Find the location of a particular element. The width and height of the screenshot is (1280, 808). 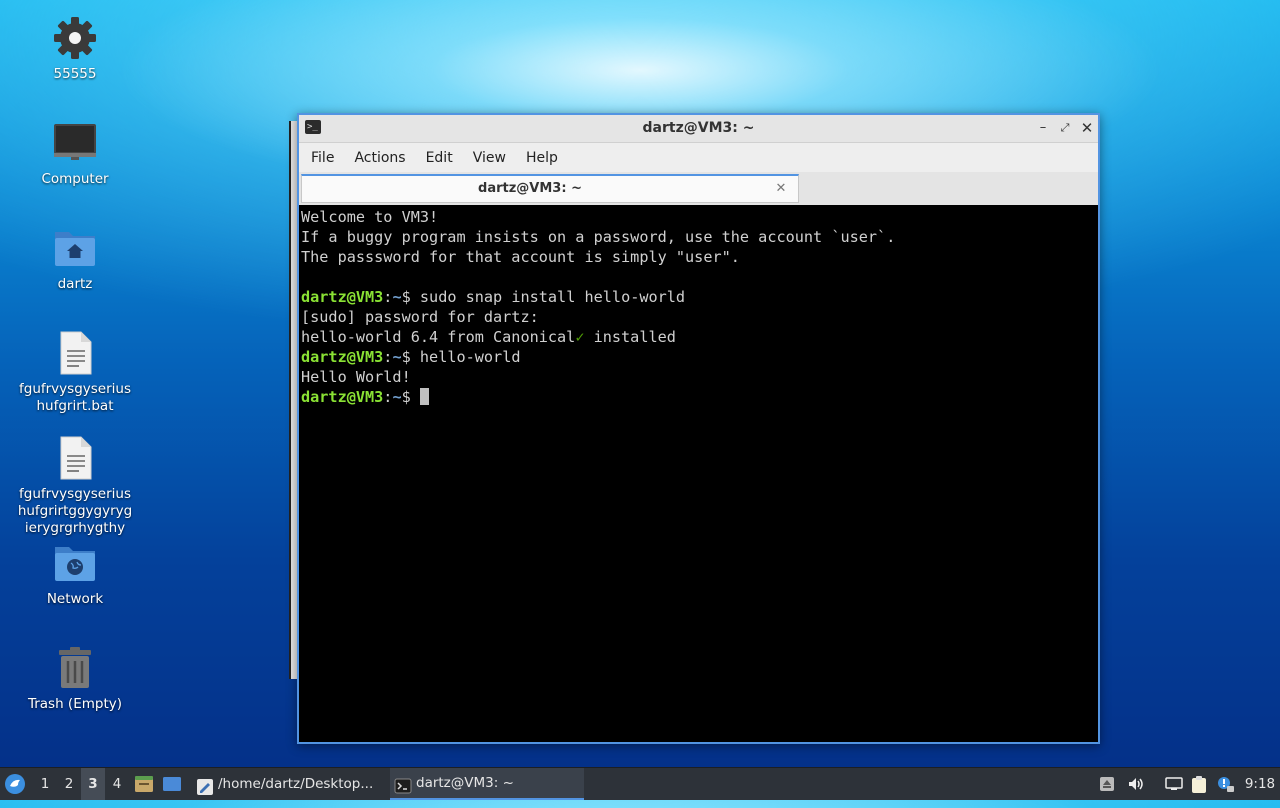

desktop-icon-dartz: dartz is located at coordinates (75, 258).